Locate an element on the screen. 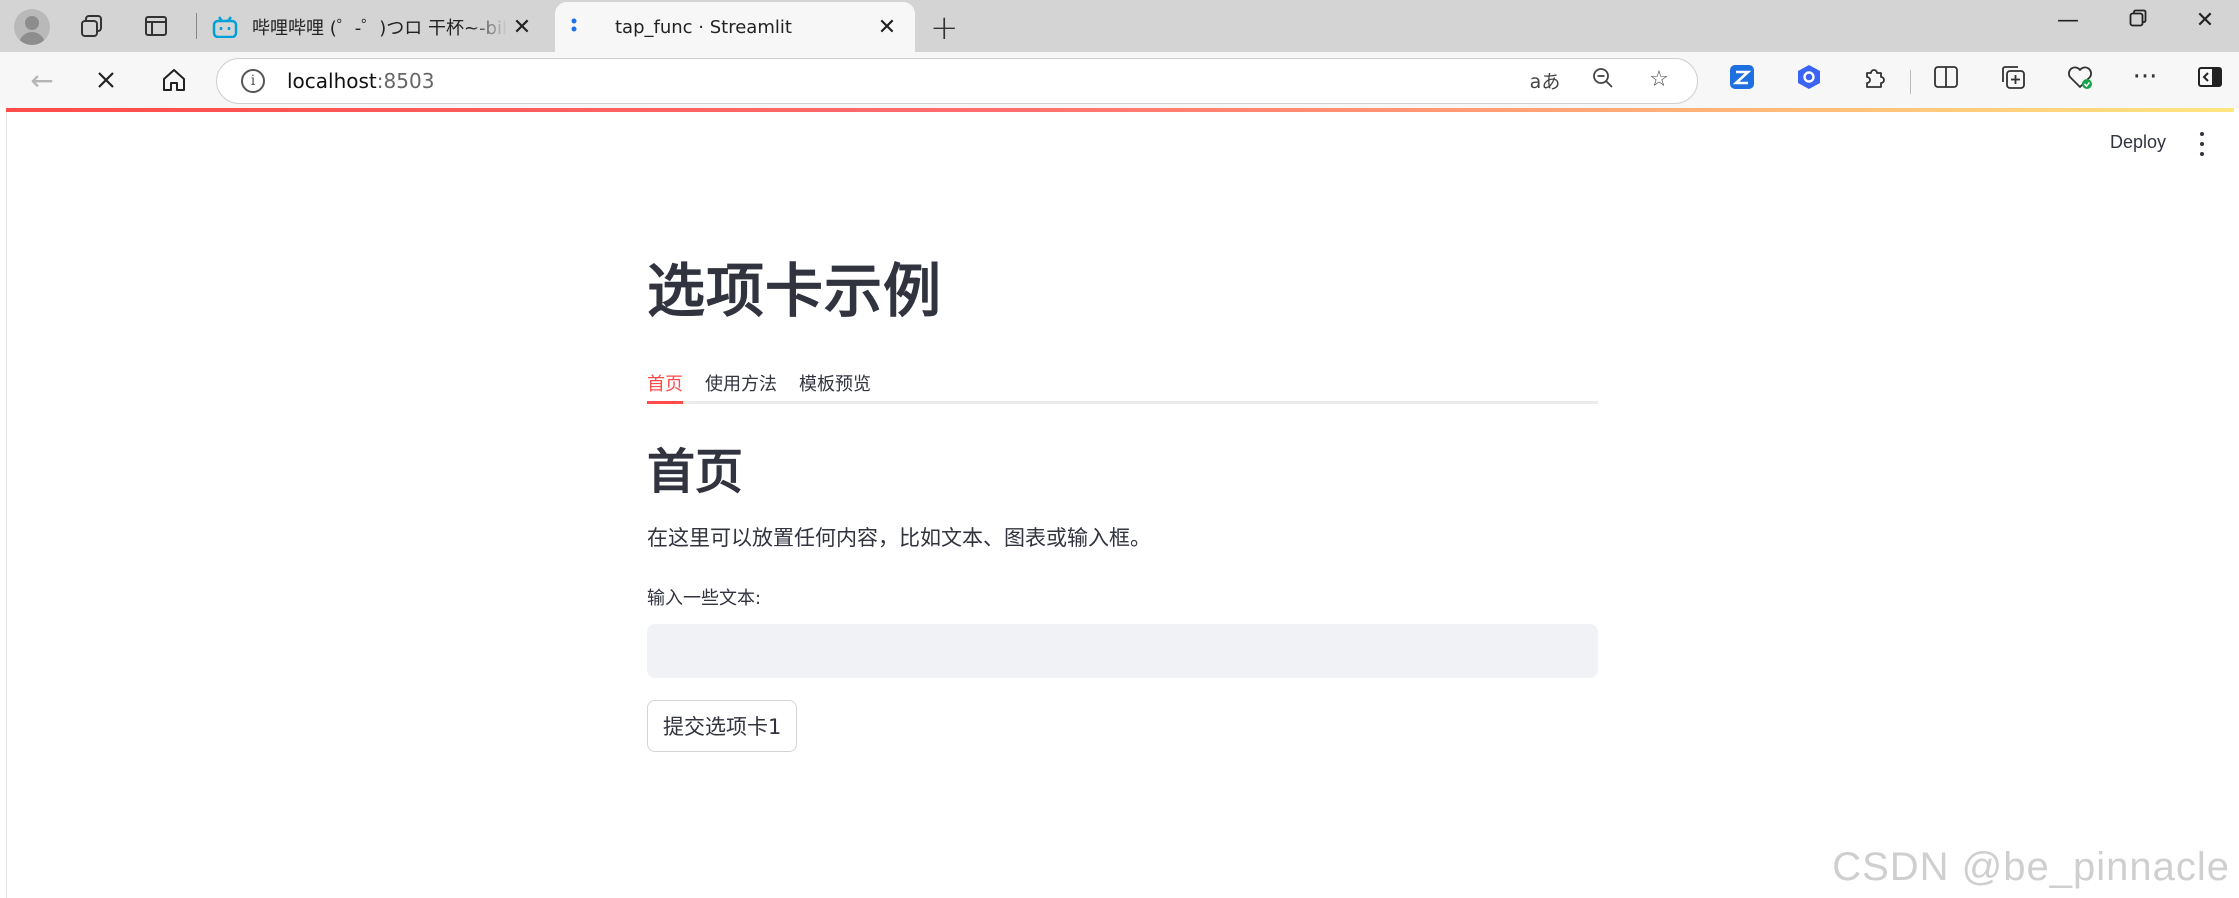 The image size is (2239, 898). loading-spinner-icon is located at coordinates (574, 25).